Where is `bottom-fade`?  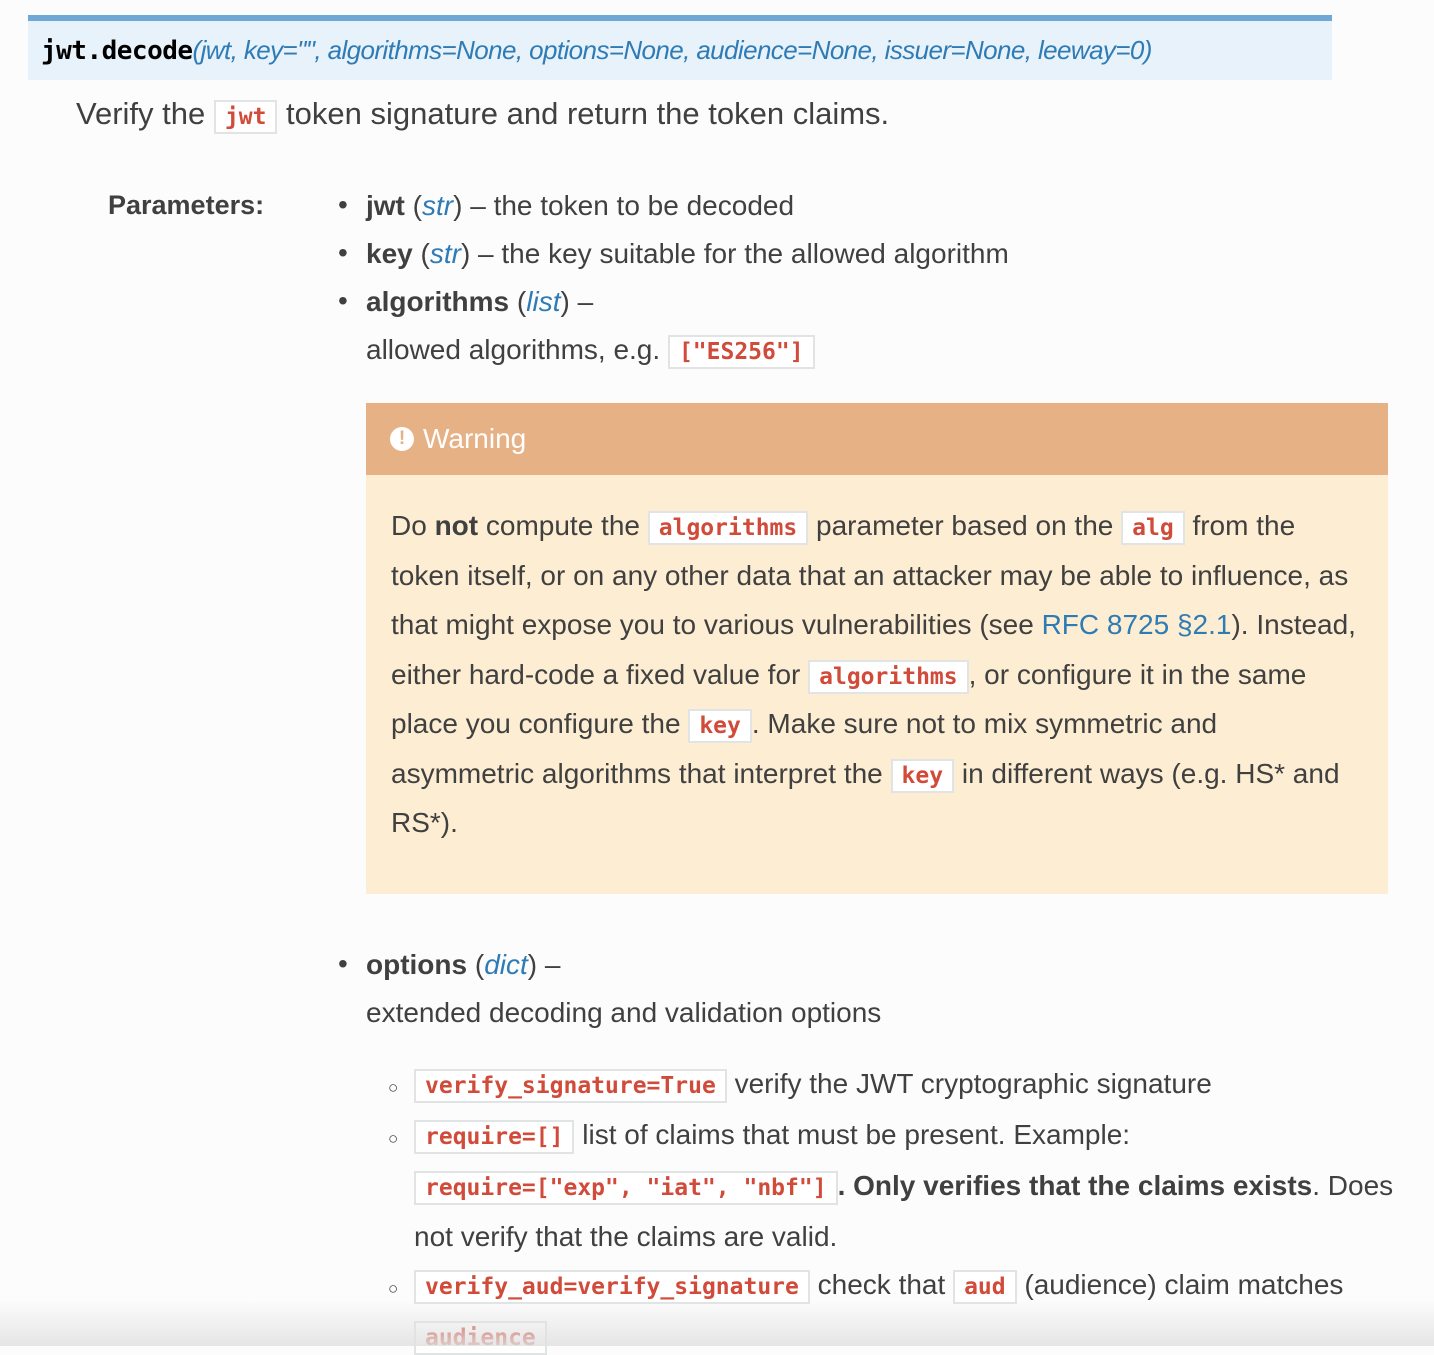
bottom-fade is located at coordinates (717, 1323).